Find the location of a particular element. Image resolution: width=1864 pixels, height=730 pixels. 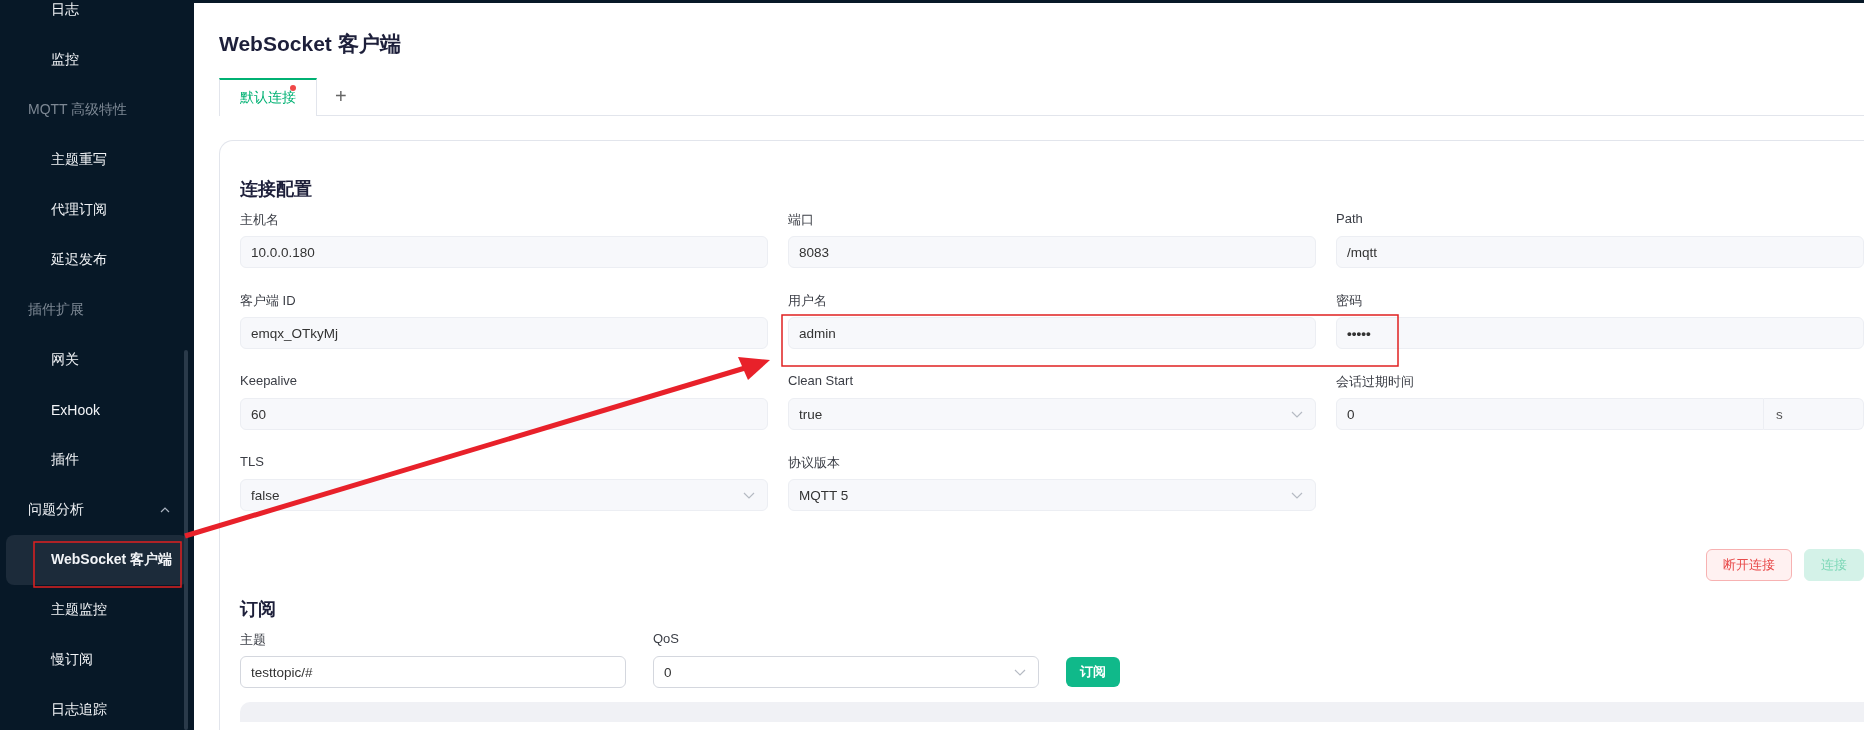

field-label: 端口 is located at coordinates (801, 219).